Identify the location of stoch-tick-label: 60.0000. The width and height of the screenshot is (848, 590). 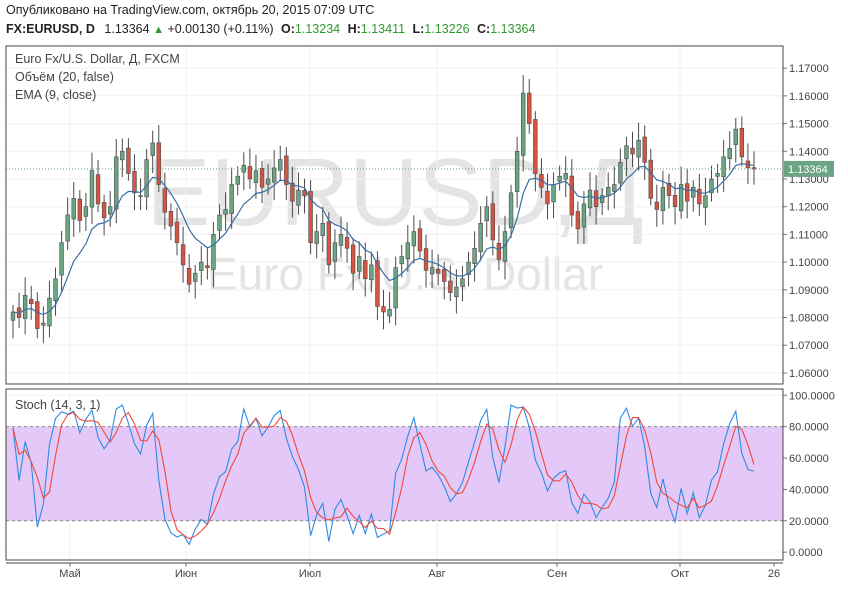
(809, 459).